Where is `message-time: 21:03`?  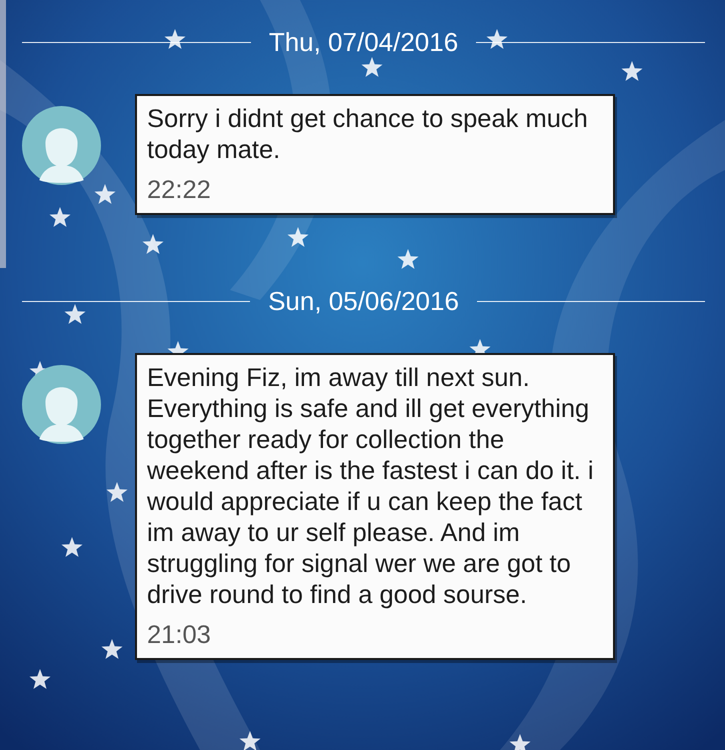
message-time: 21:03 is located at coordinates (179, 635).